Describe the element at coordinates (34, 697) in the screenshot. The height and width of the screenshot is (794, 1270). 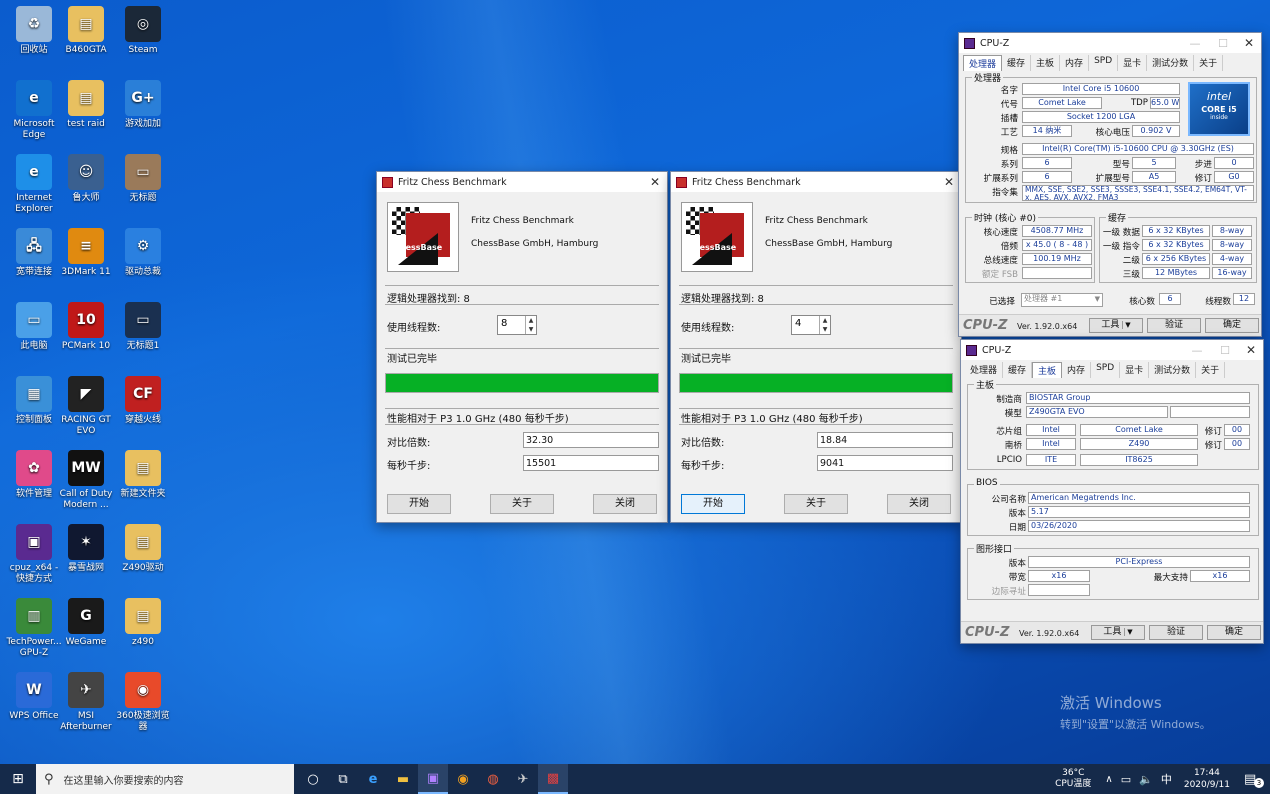
I see `desktop-icon: W WPS Office` at that location.